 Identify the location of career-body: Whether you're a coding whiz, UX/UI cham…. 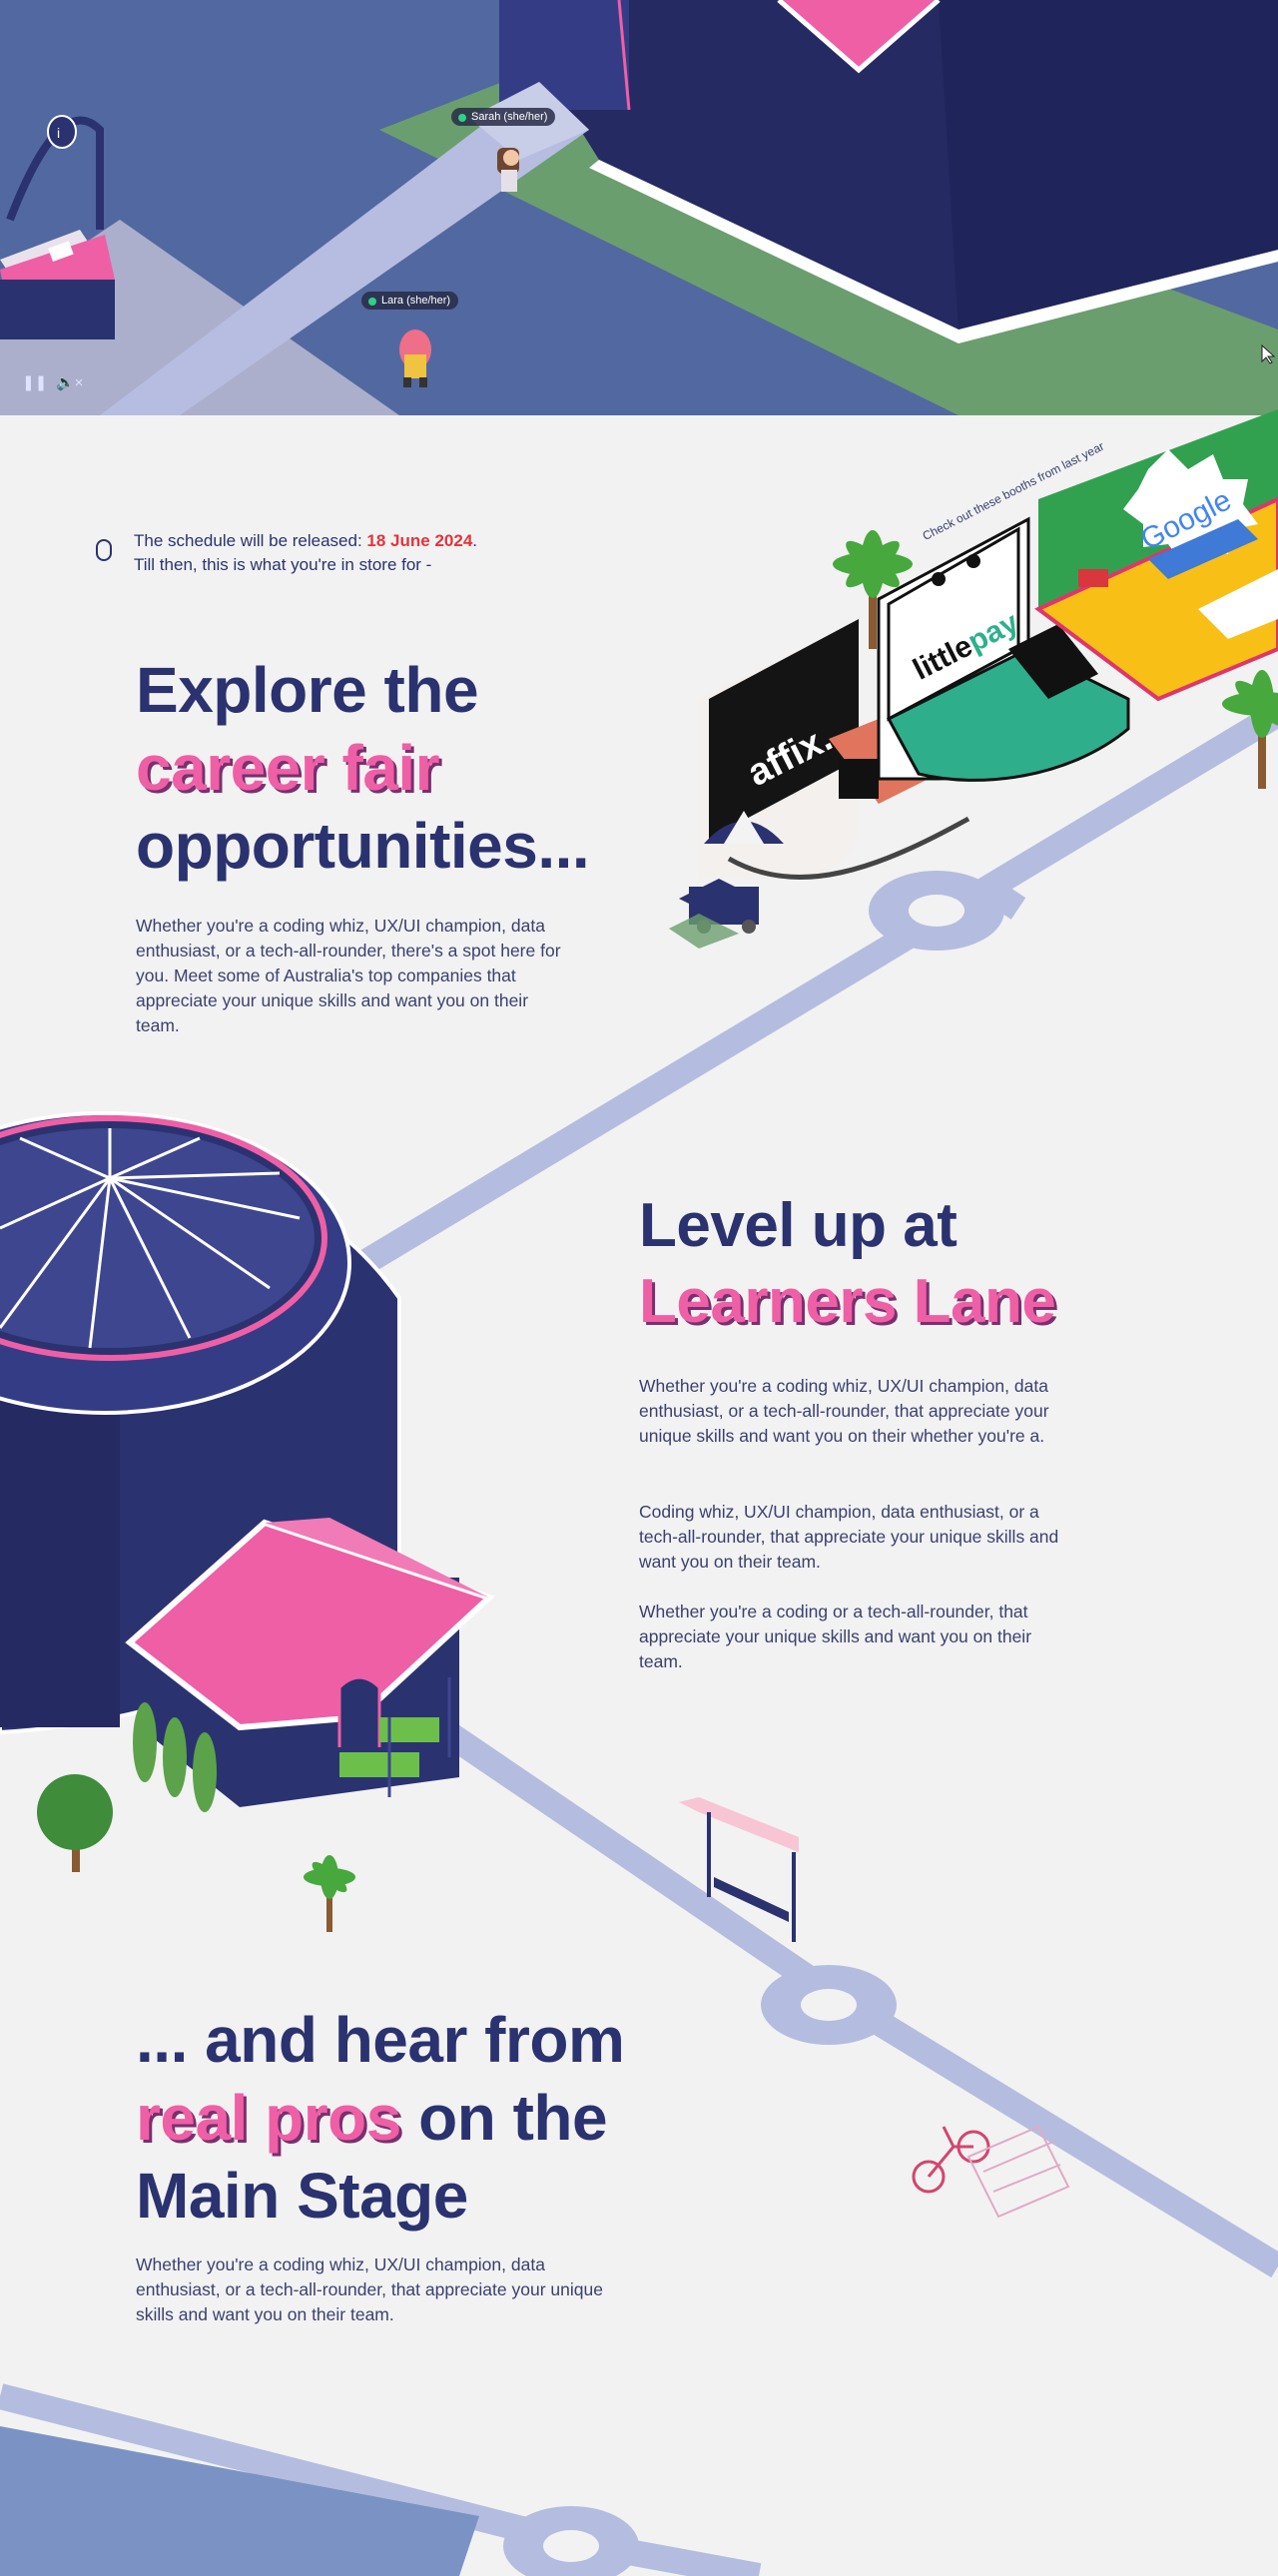
(348, 975).